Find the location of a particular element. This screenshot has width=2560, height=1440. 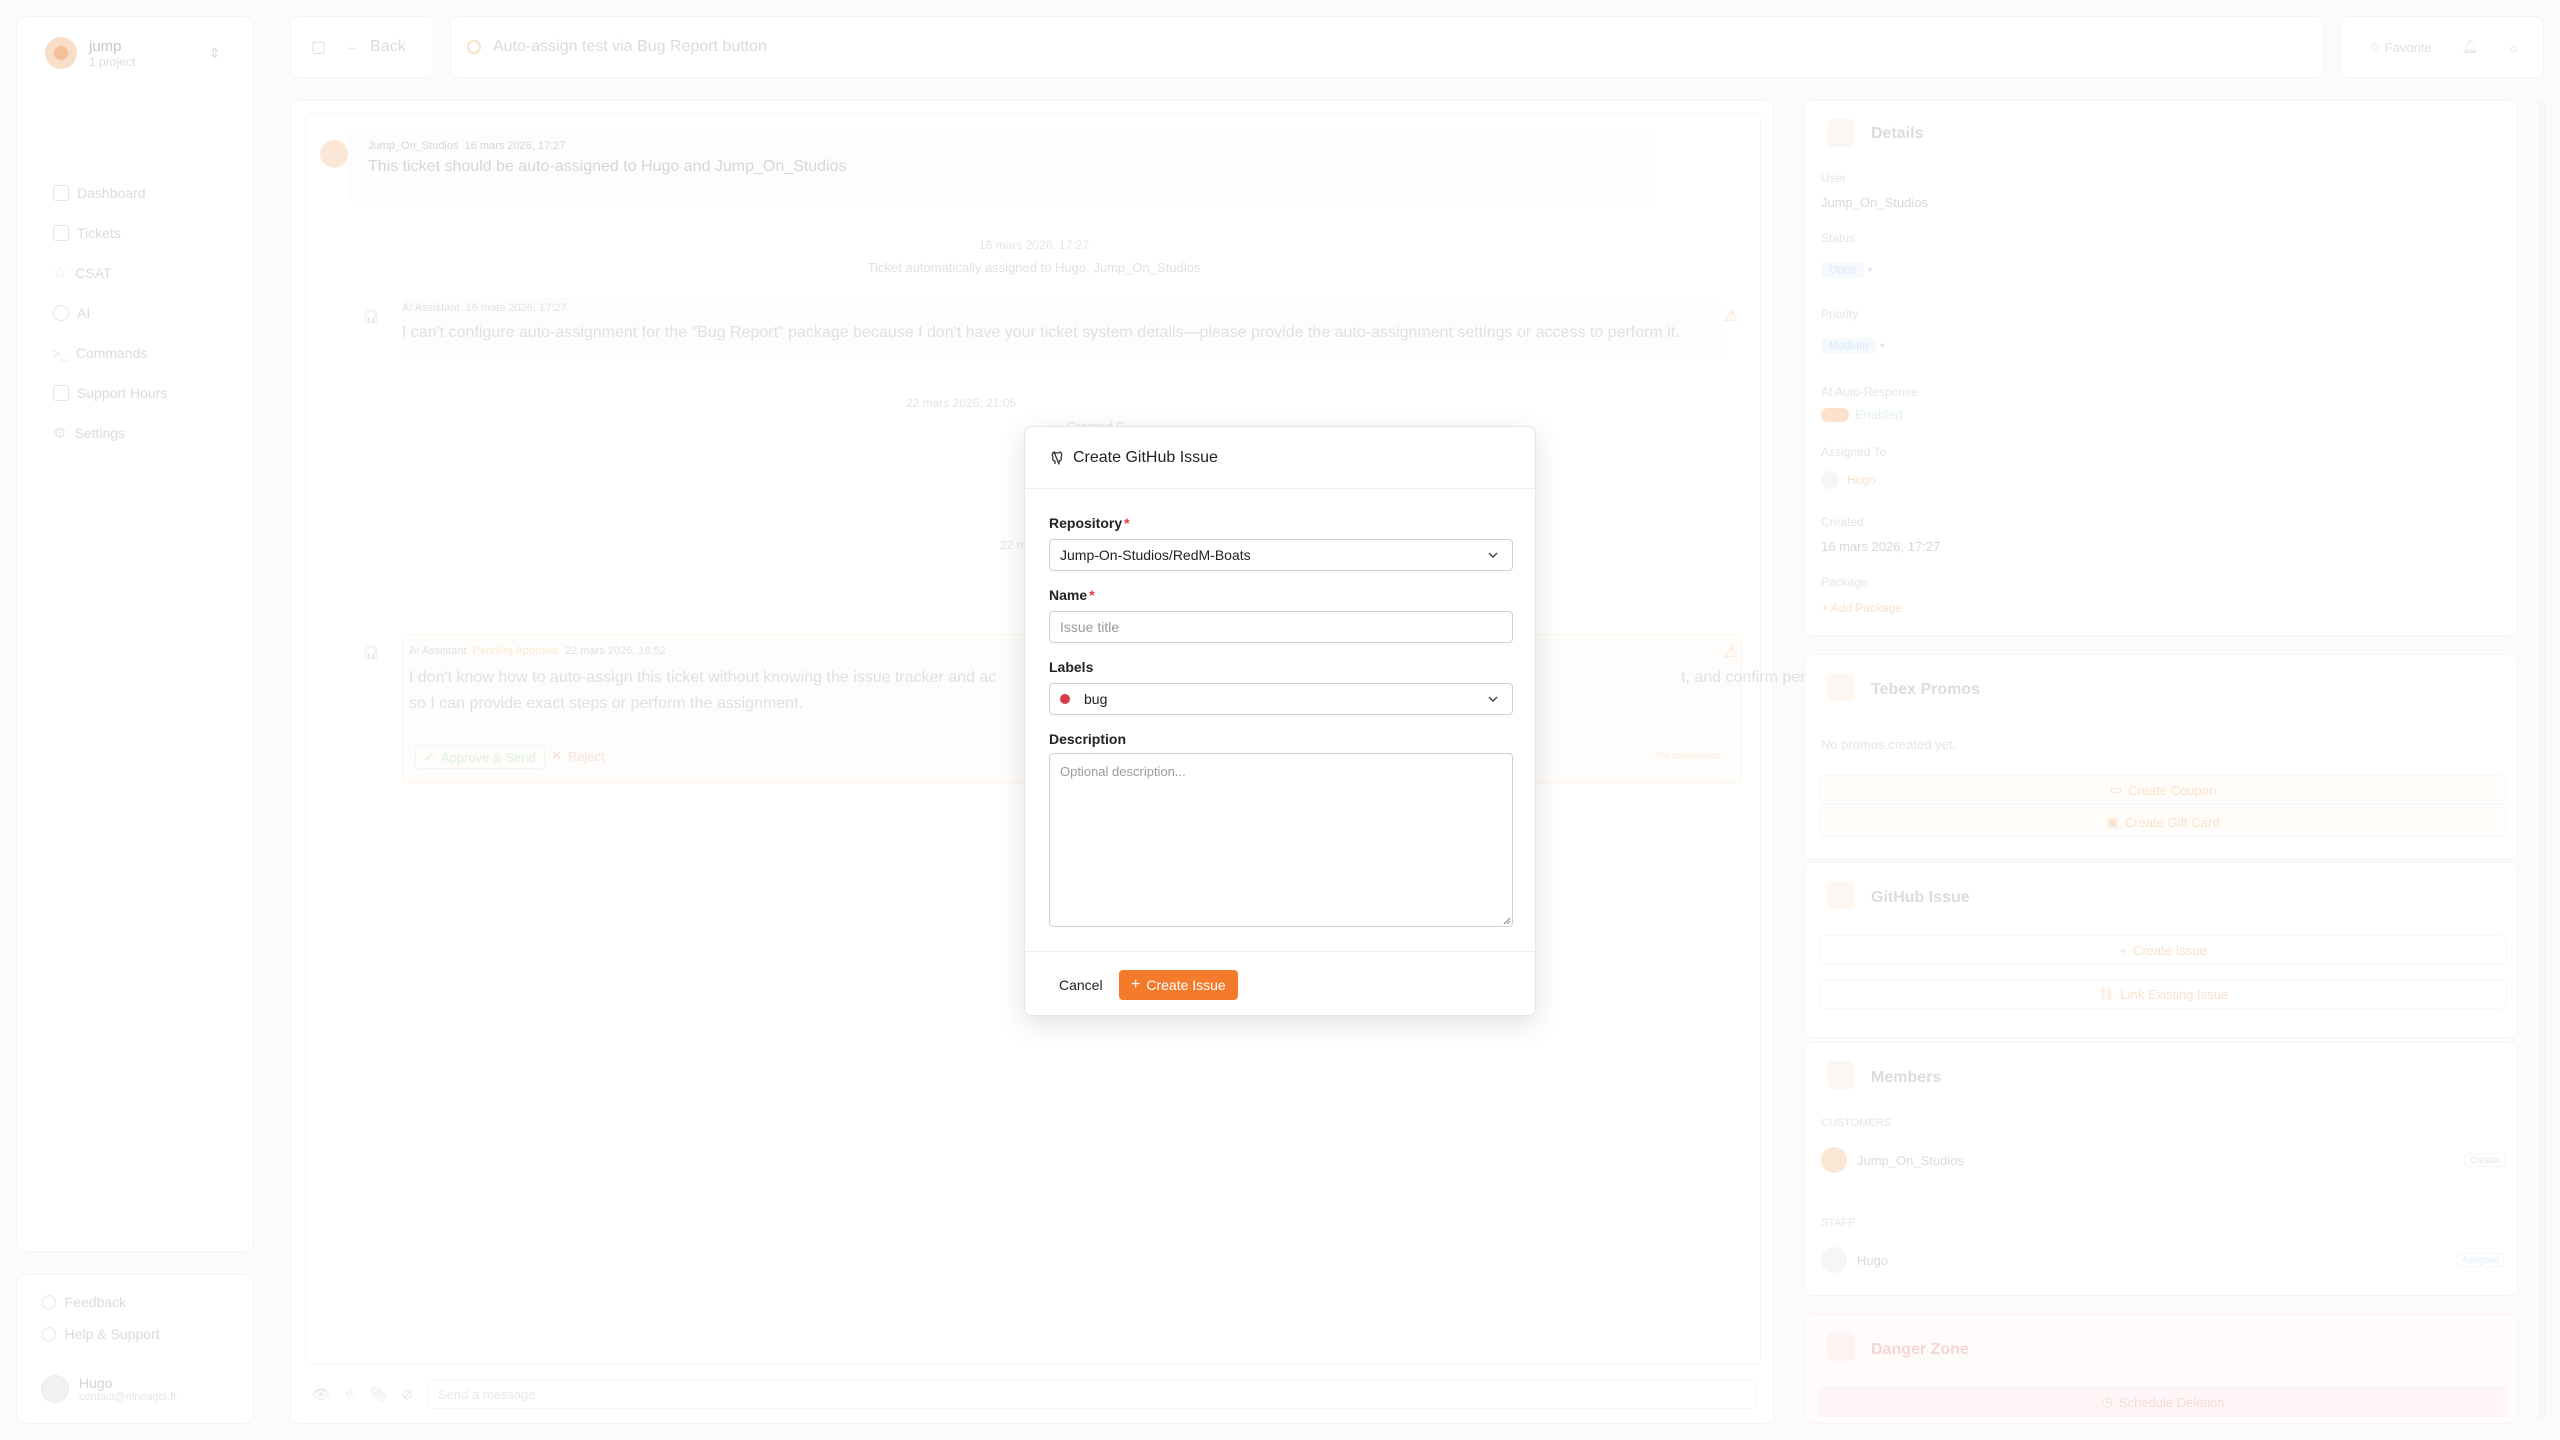

name-label: Name * is located at coordinates (1072, 595).